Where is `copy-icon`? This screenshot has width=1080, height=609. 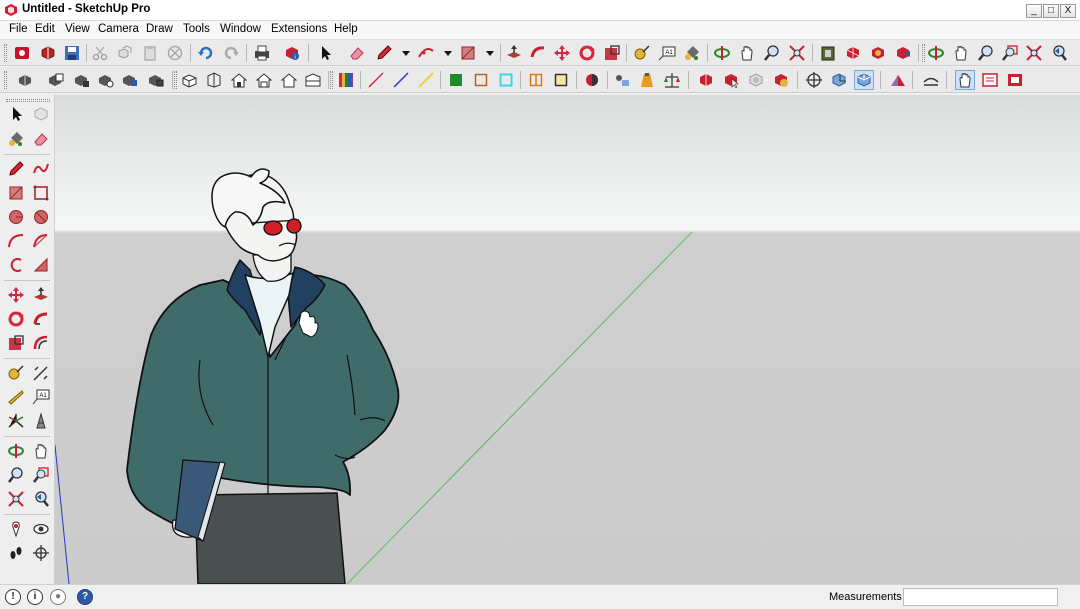 copy-icon is located at coordinates (125, 53).